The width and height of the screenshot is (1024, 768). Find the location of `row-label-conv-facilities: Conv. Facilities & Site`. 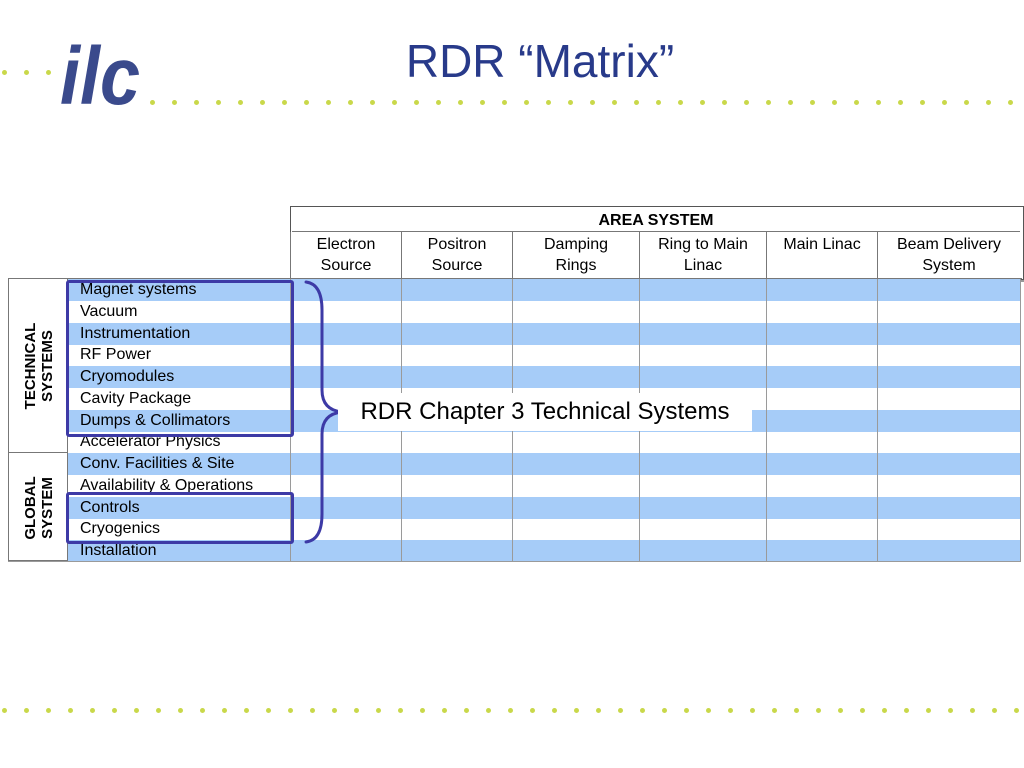

row-label-conv-facilities: Conv. Facilities & Site is located at coordinates (157, 463).